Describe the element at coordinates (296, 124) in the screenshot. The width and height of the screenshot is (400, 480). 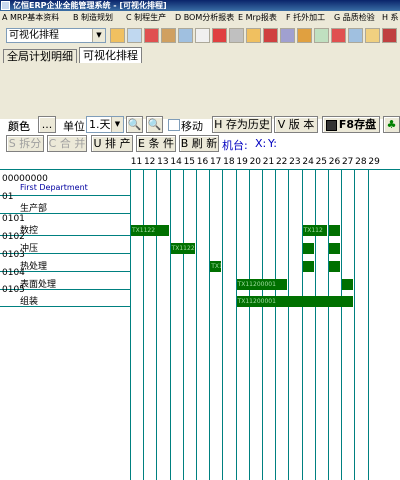
I see `version-button: V 版 本` at that location.